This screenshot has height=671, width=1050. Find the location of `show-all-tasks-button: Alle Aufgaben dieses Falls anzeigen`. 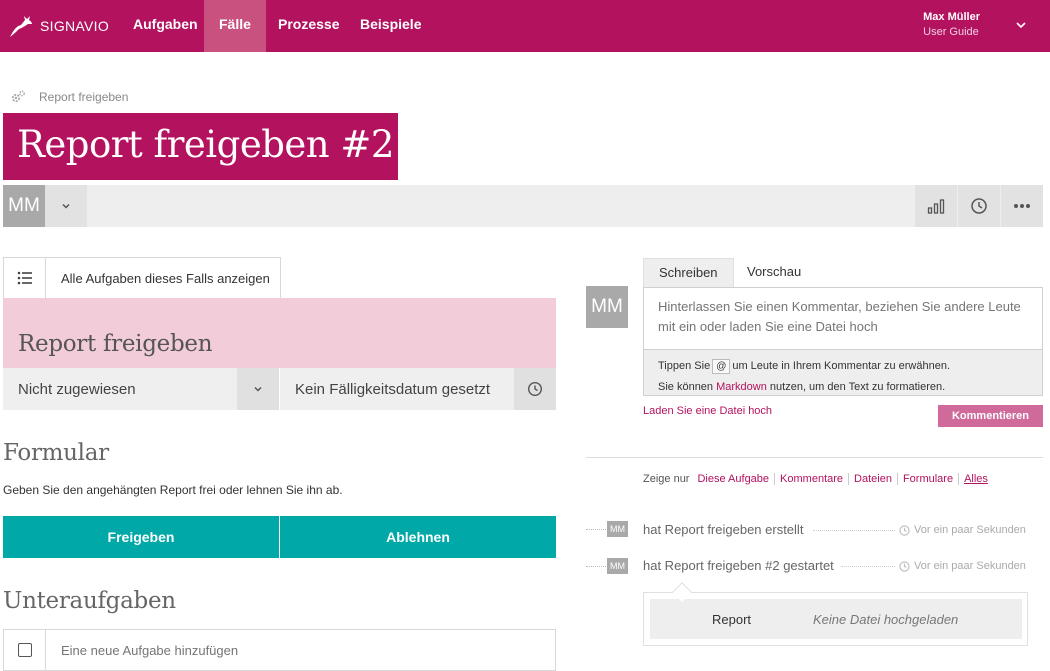

show-all-tasks-button: Alle Aufgaben dieses Falls anzeigen is located at coordinates (142, 278).